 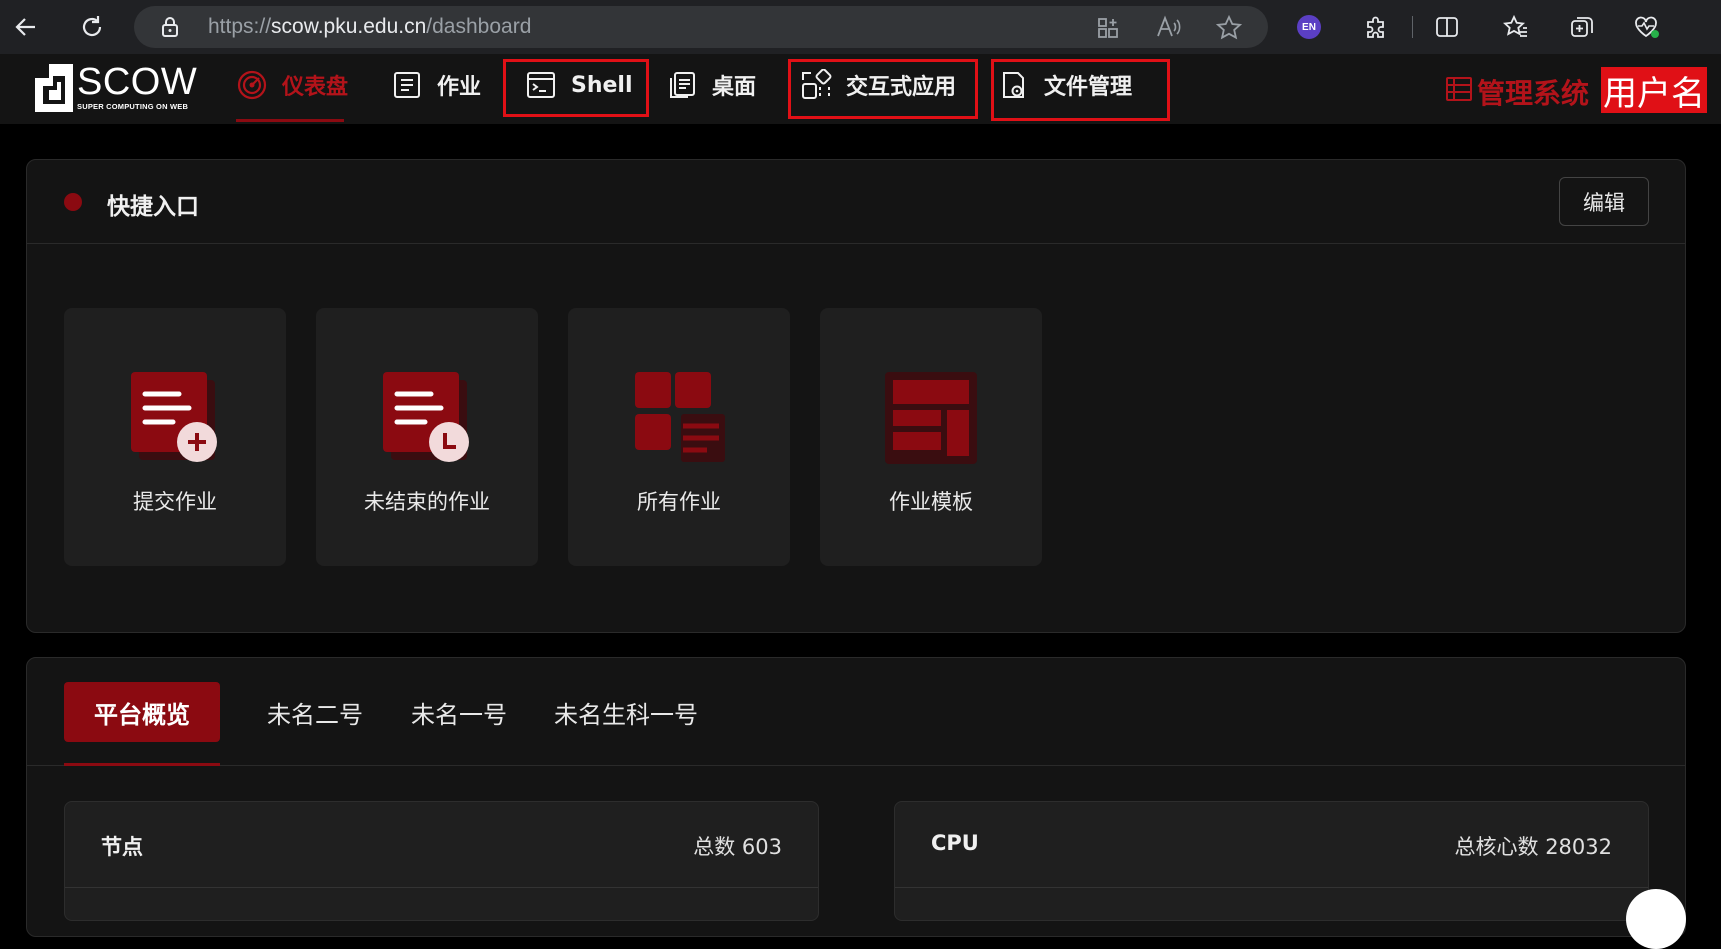 I want to click on browser-health-icon, so click(x=1647, y=27).